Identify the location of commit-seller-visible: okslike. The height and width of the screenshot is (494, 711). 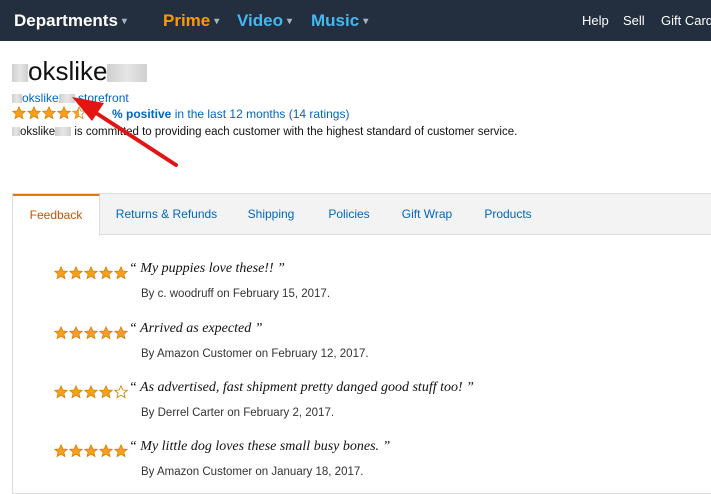
(38, 132).